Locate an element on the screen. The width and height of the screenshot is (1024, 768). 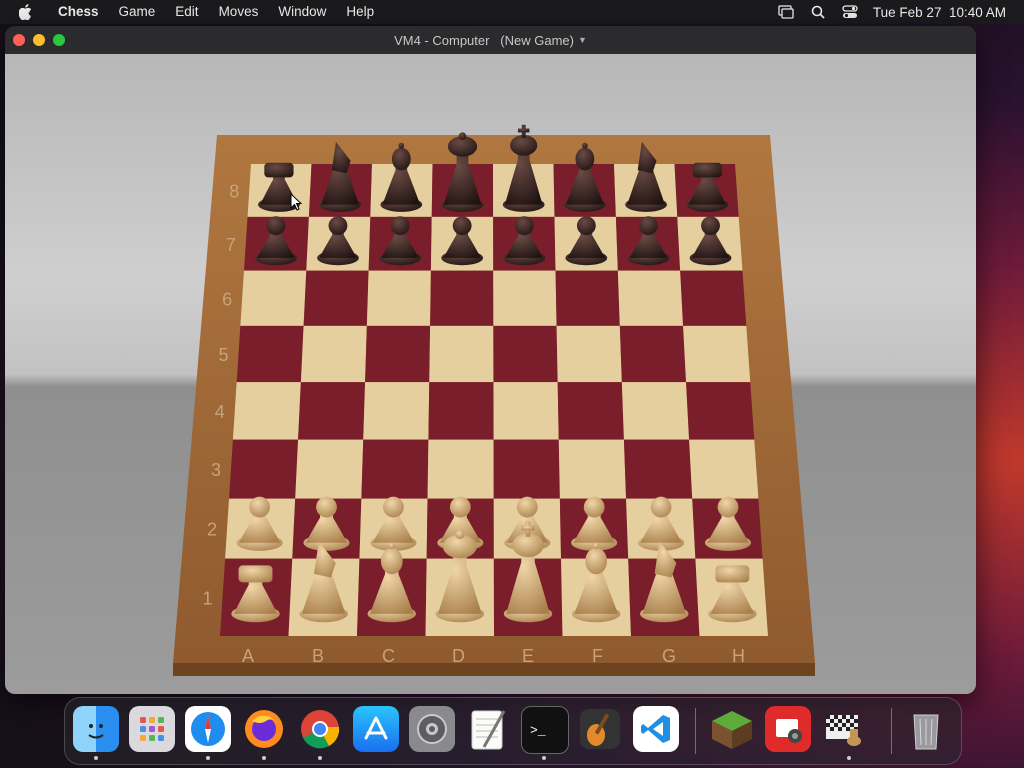
menu-game: Game is located at coordinates (137, 12).